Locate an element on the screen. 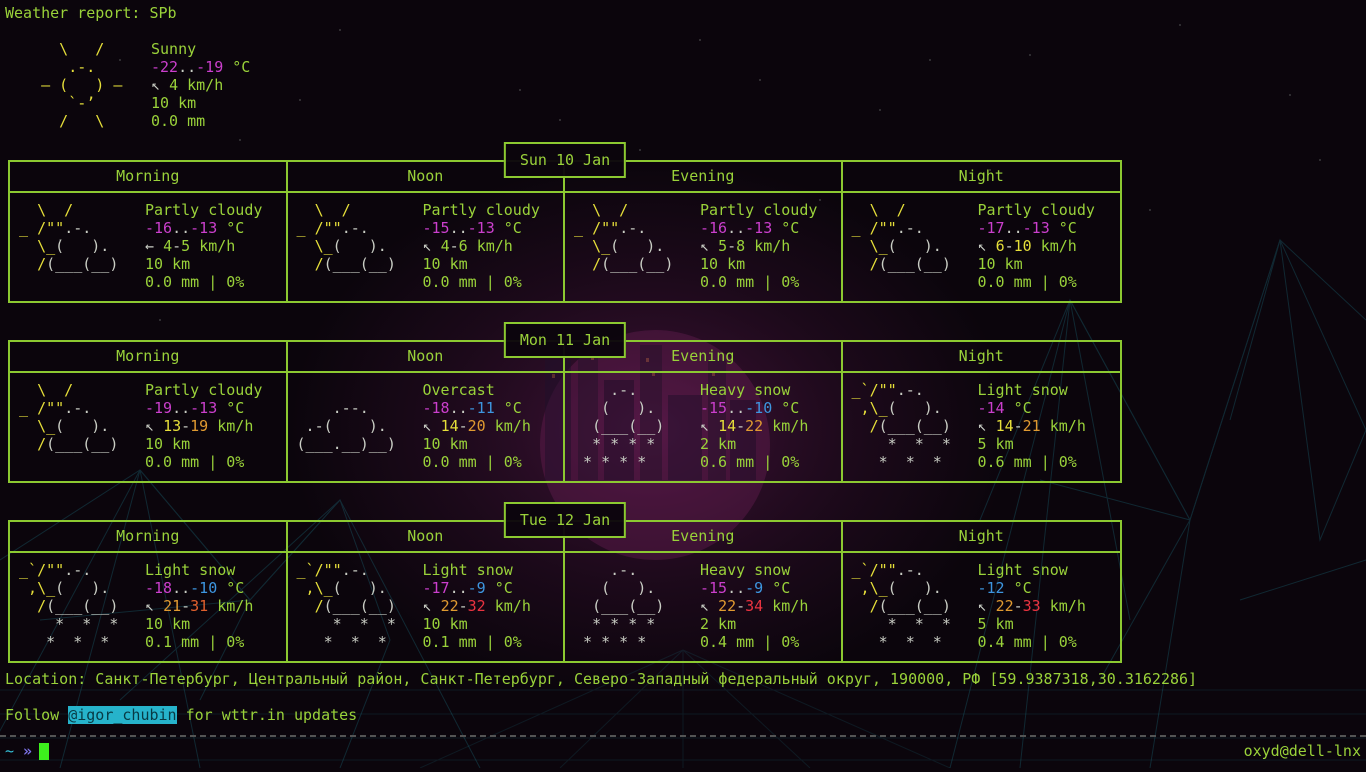 The height and width of the screenshot is (772, 1366). terminal-line: (___(__) is located at coordinates (615, 426).